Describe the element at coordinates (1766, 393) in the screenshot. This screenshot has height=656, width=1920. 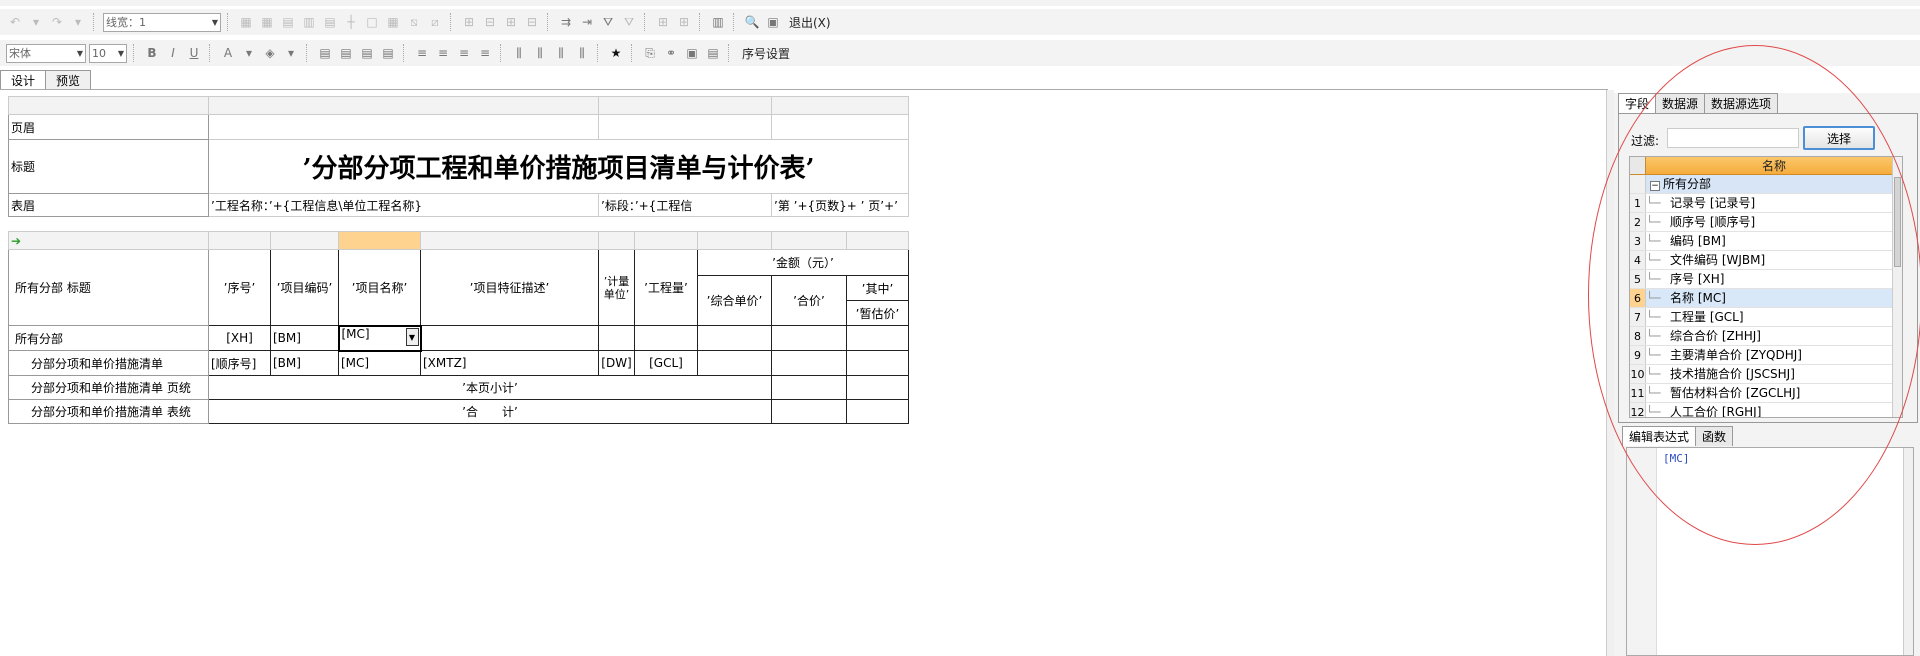
I see `field-row: 11 └─ 暂估材料合价 [ZGCLHJ]` at that location.